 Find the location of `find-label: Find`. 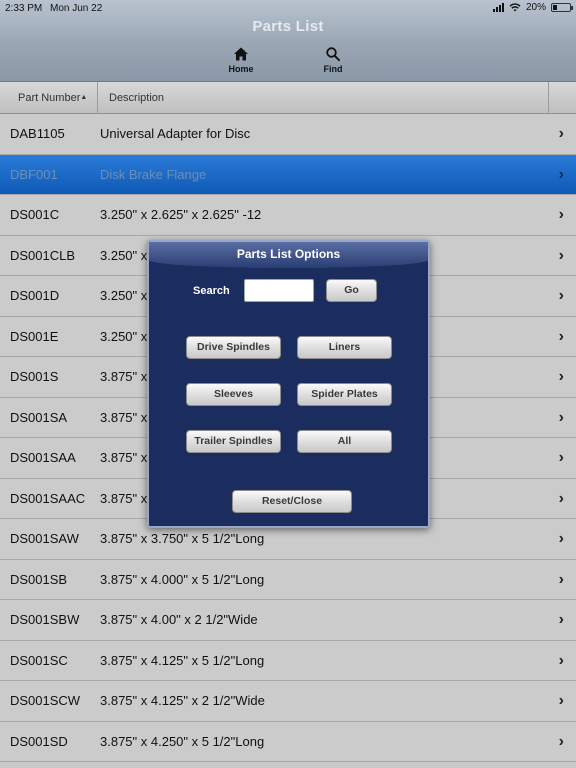

find-label: Find is located at coordinates (333, 69).